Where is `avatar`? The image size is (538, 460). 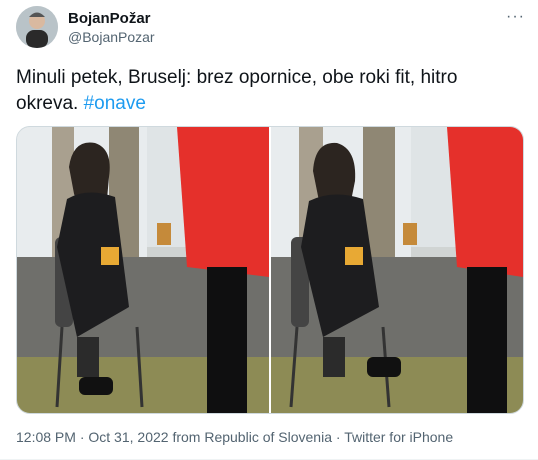 avatar is located at coordinates (37, 27).